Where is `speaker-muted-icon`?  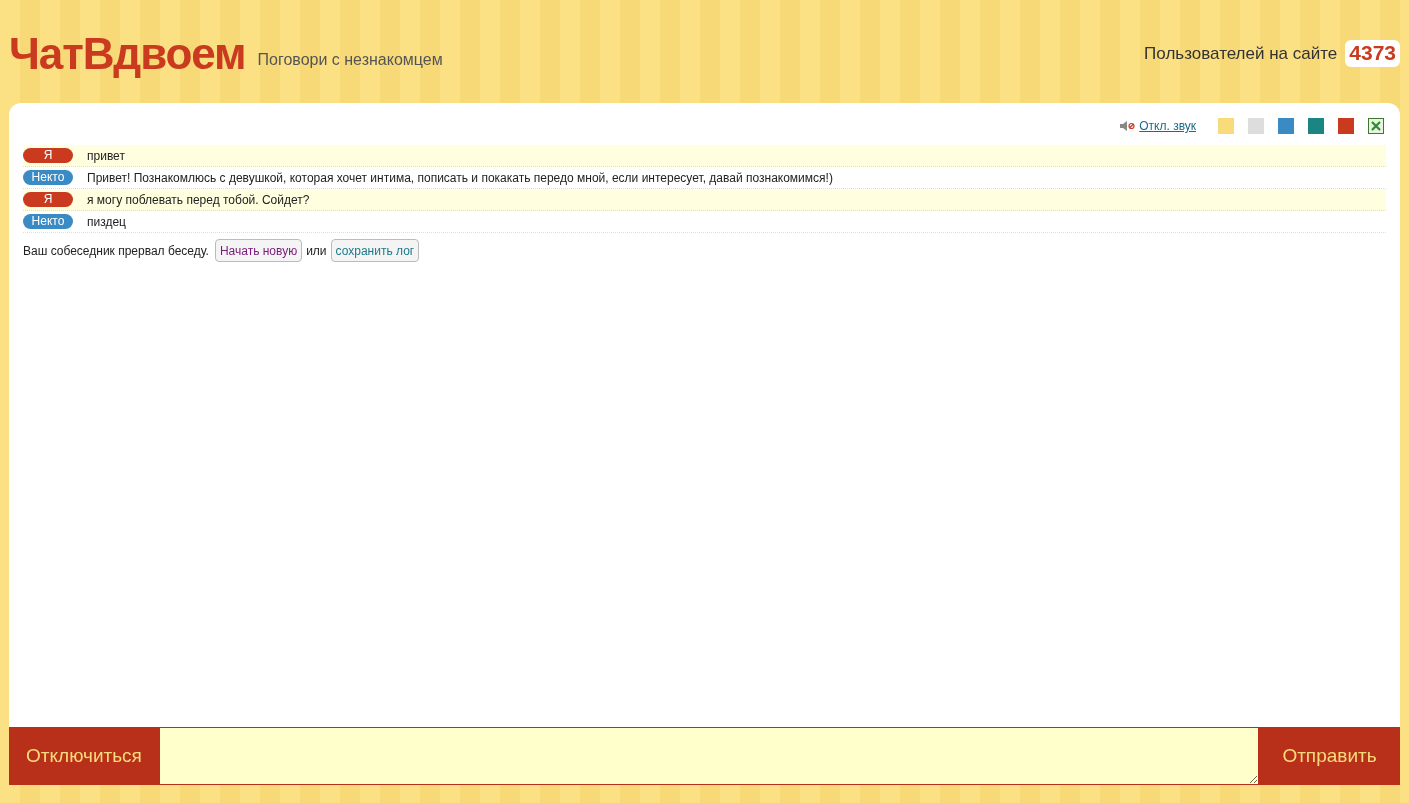
speaker-muted-icon is located at coordinates (1127, 126).